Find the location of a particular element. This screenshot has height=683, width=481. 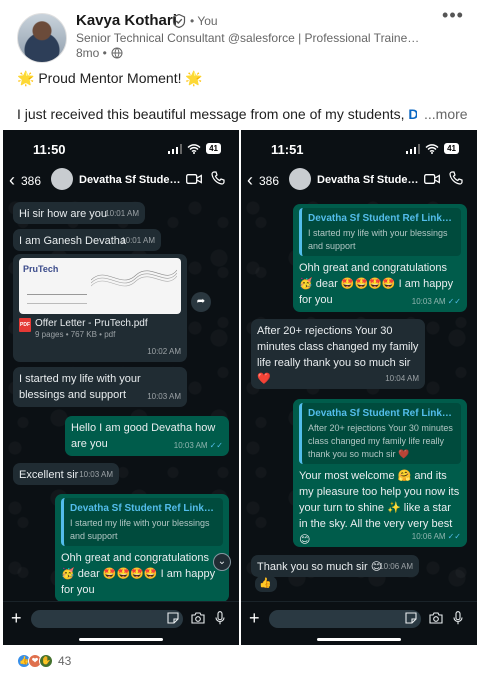

status-clock: 11:50 is located at coordinates (49, 149).